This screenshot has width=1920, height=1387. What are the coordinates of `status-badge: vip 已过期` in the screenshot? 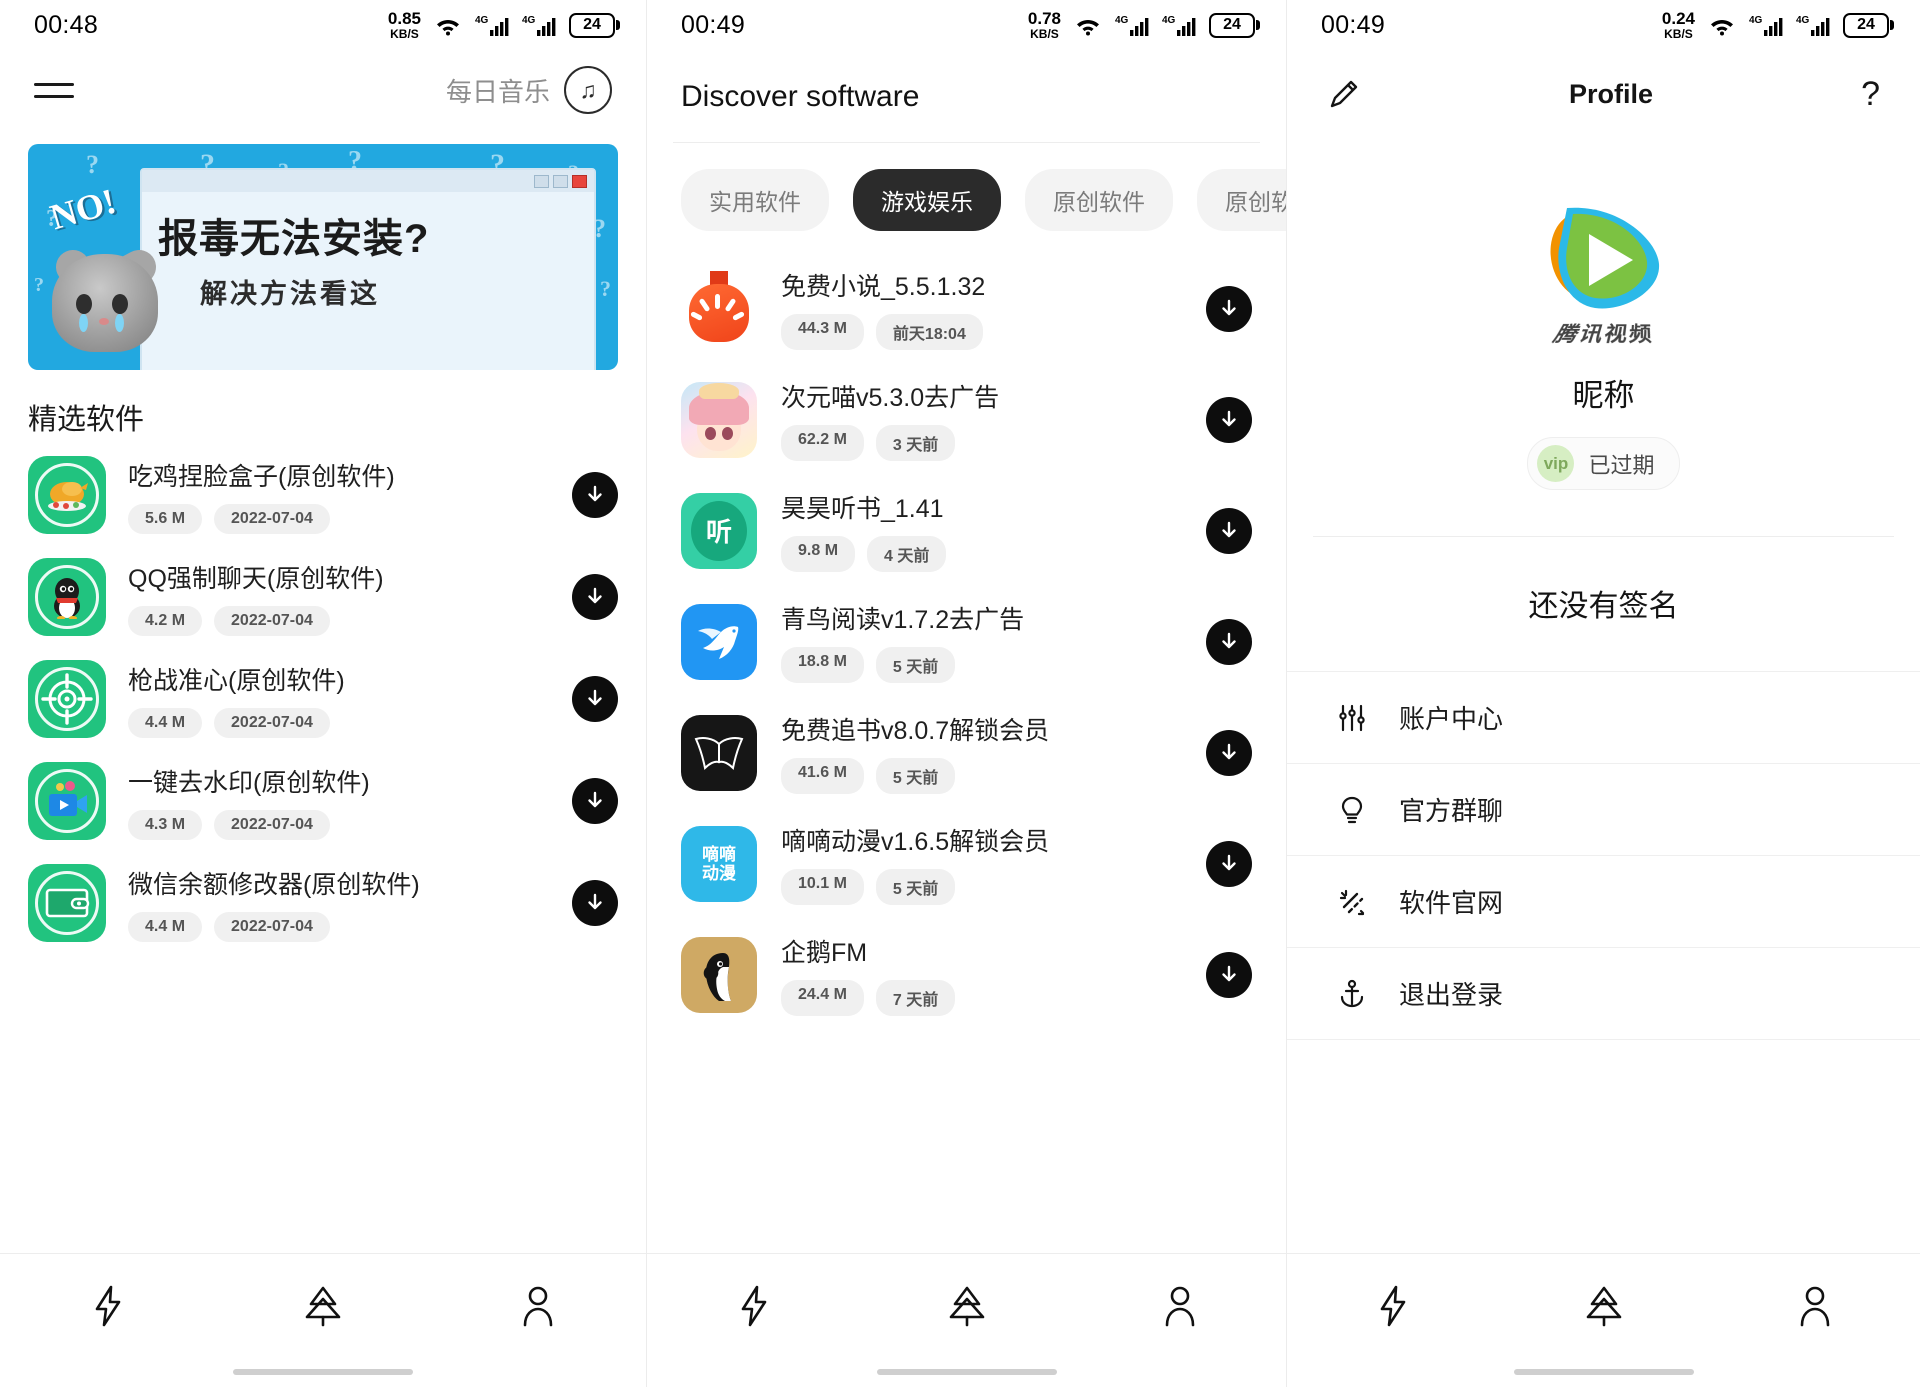 It's located at (1603, 463).